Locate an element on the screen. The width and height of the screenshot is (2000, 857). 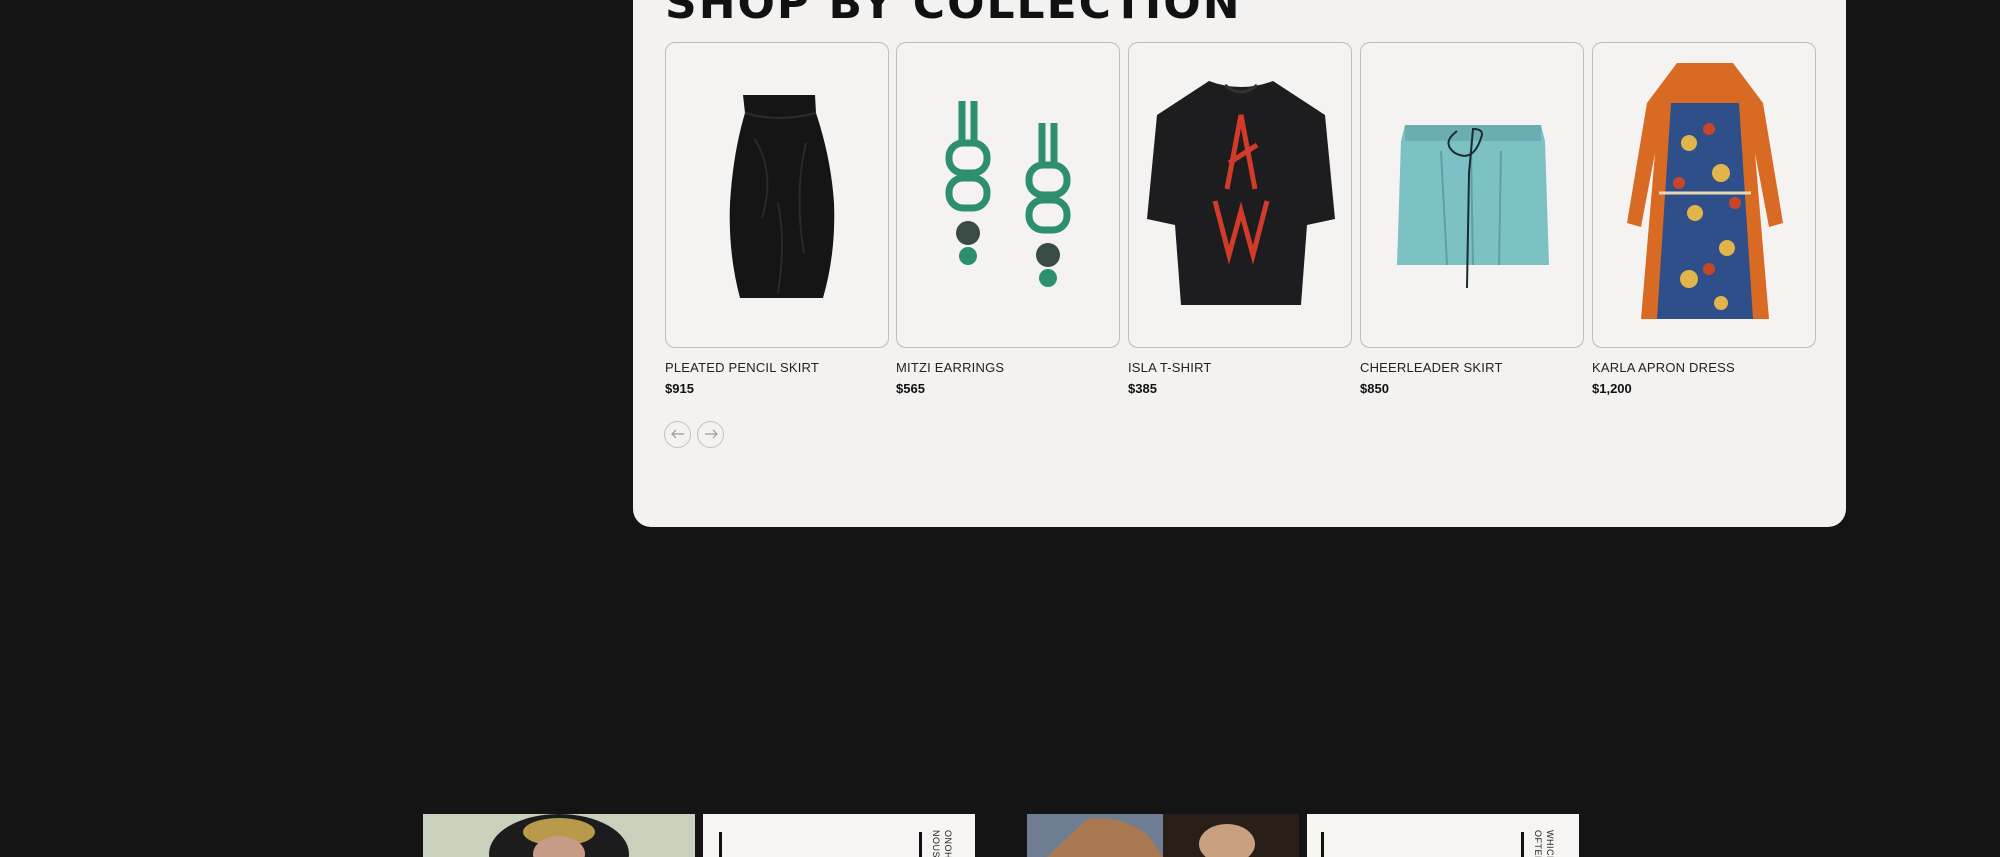
product-card: ISLA T-SHIRT $385 is located at coordinates (1240, 219).